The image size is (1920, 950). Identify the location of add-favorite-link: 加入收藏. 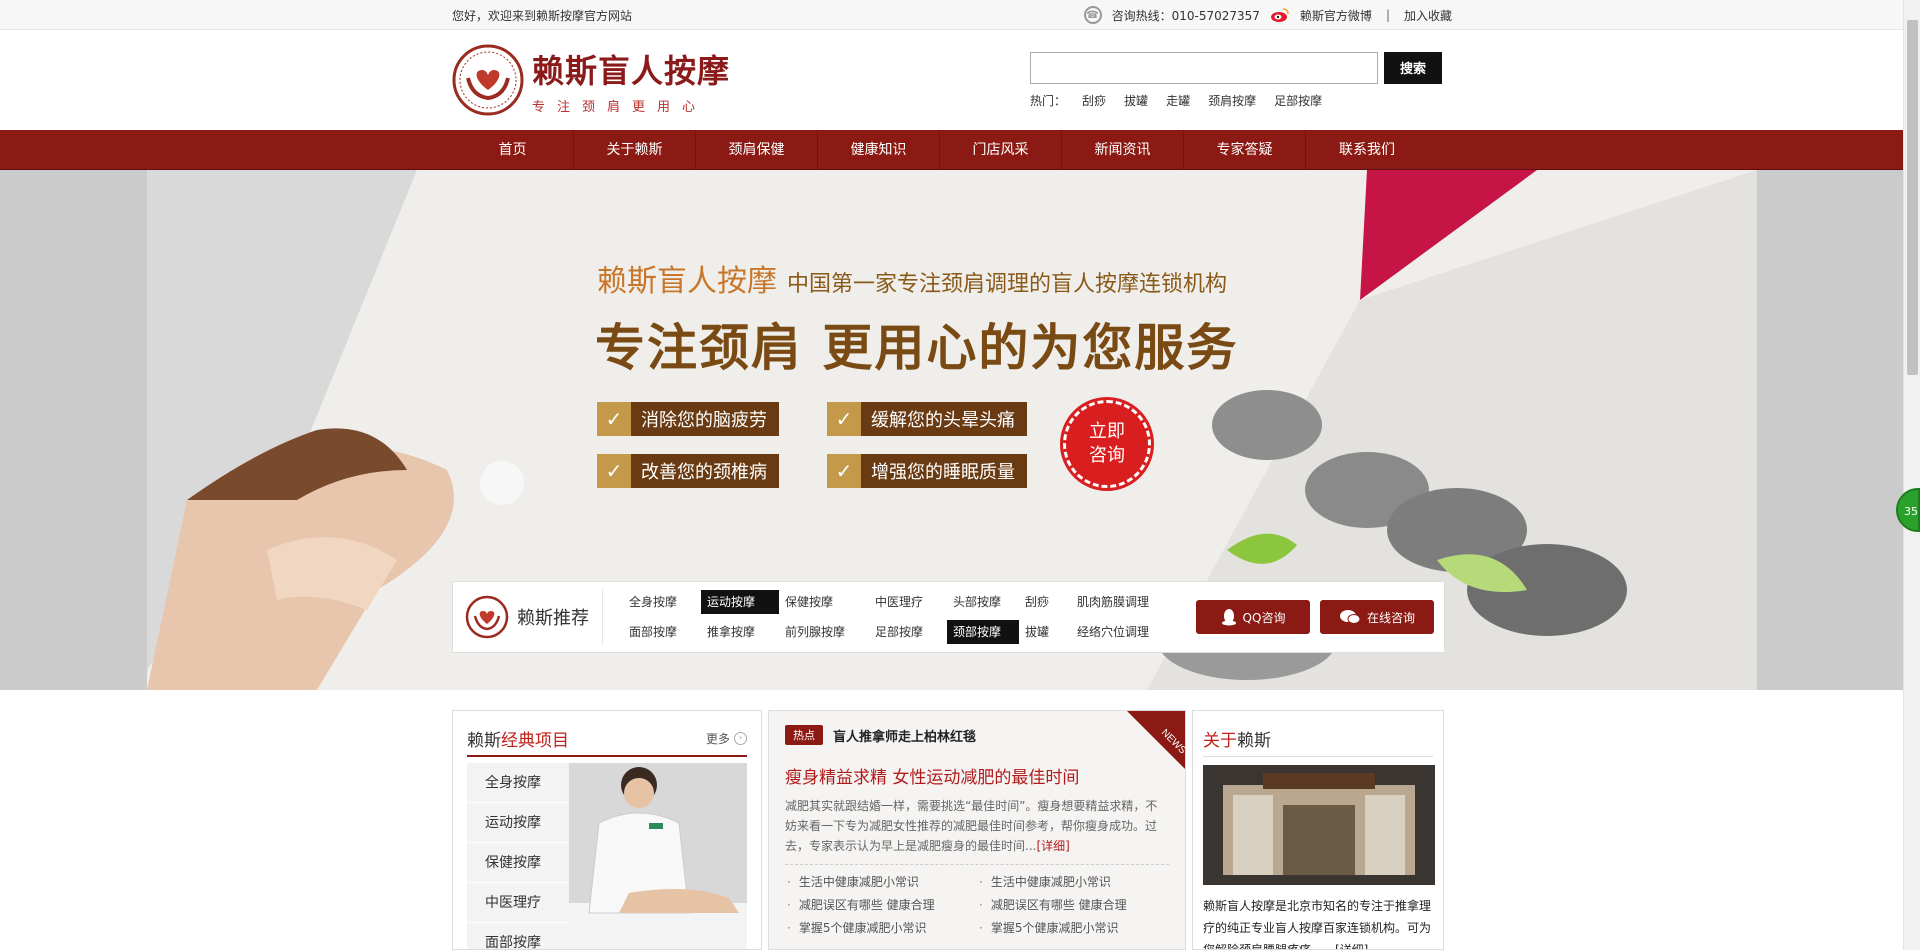
(1428, 15).